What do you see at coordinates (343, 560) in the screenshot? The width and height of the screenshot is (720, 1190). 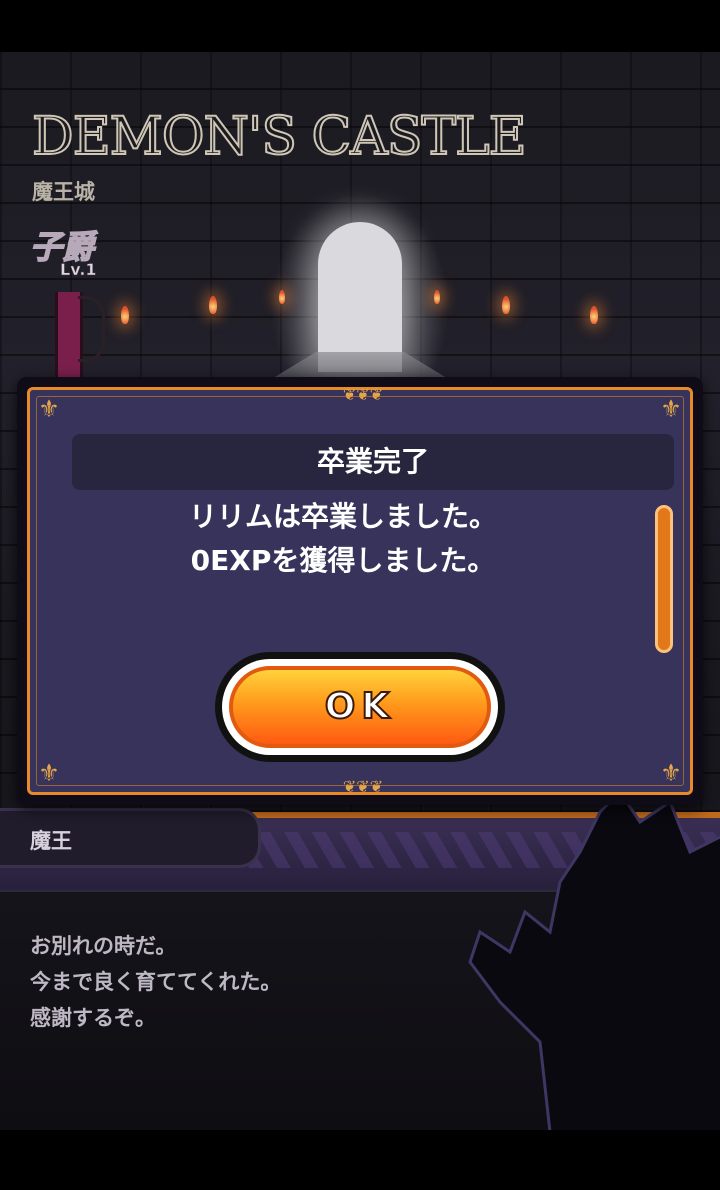 I see `modal-message-line: 0EXPを獲得しました。` at bounding box center [343, 560].